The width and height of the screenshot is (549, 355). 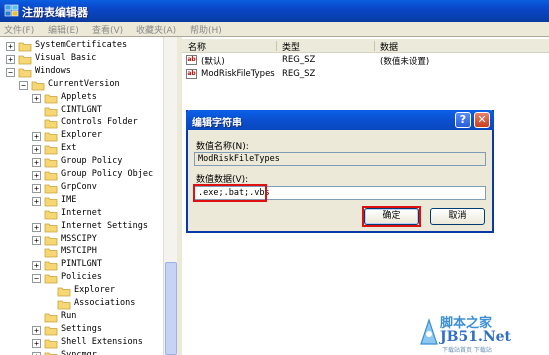 I want to click on tree-item: Associations, so click(x=85, y=304).